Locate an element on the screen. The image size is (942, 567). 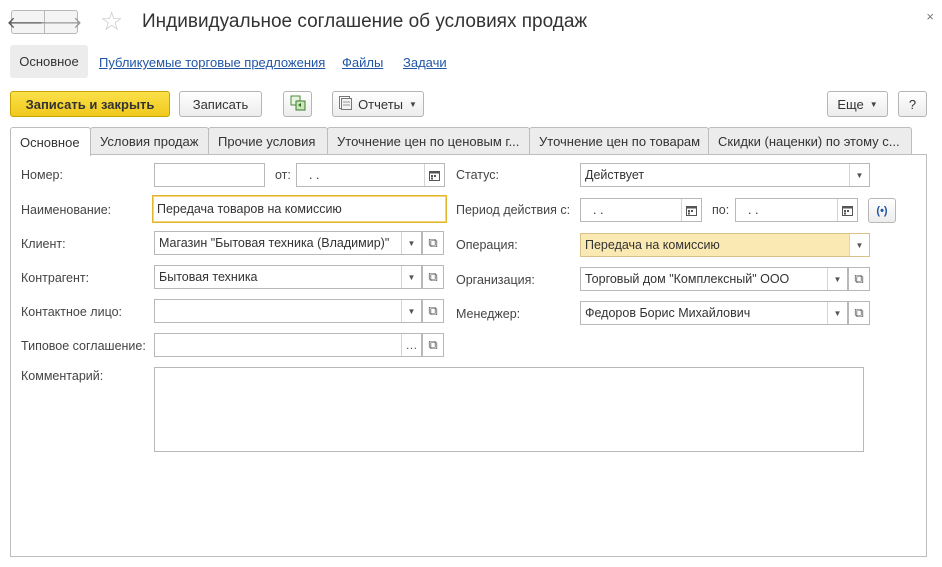
open-manager-button: ⧉ is located at coordinates (859, 313).